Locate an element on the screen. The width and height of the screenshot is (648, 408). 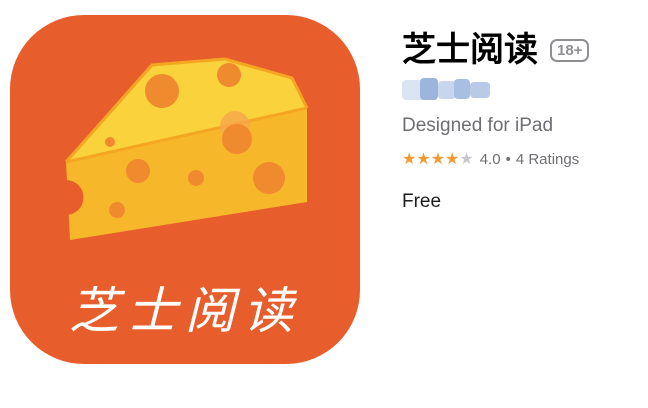
age-rating-badge: 18+ is located at coordinates (570, 50).